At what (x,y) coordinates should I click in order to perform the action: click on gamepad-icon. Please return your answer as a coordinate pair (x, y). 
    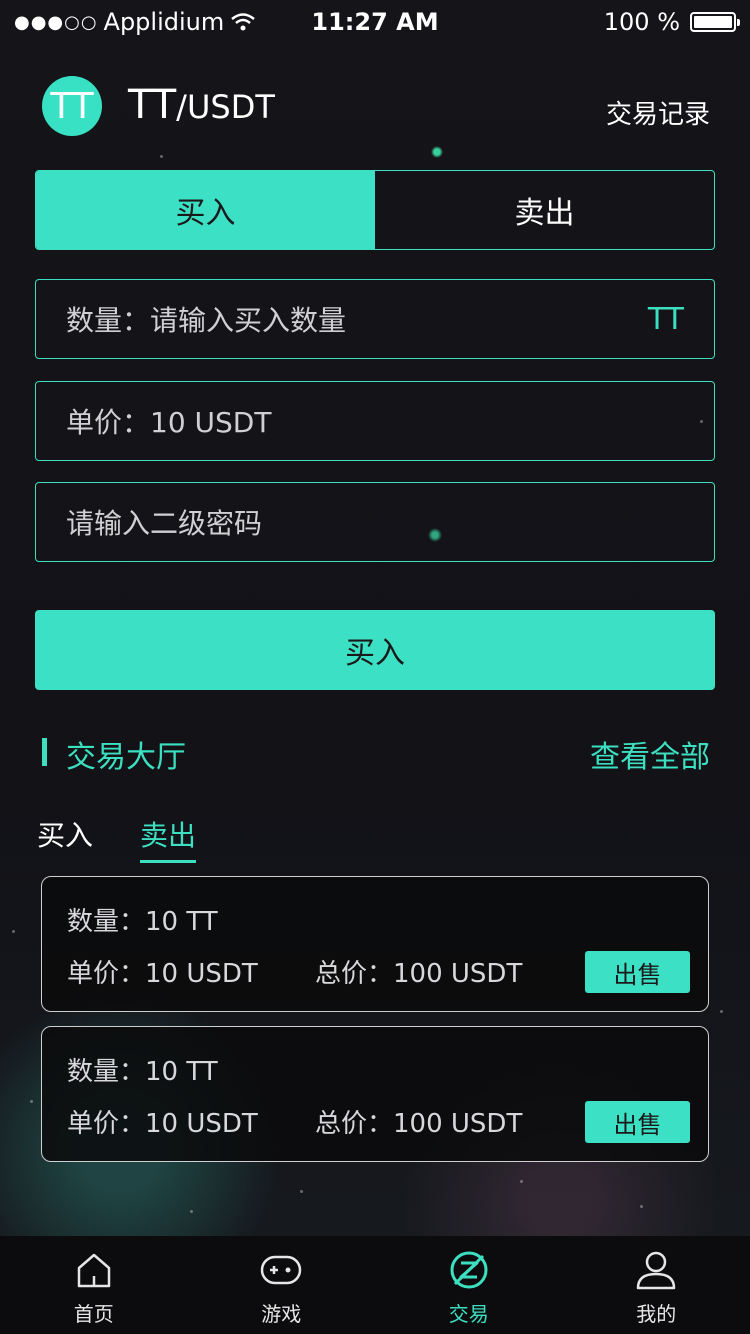
    Looking at the image, I should click on (281, 1270).